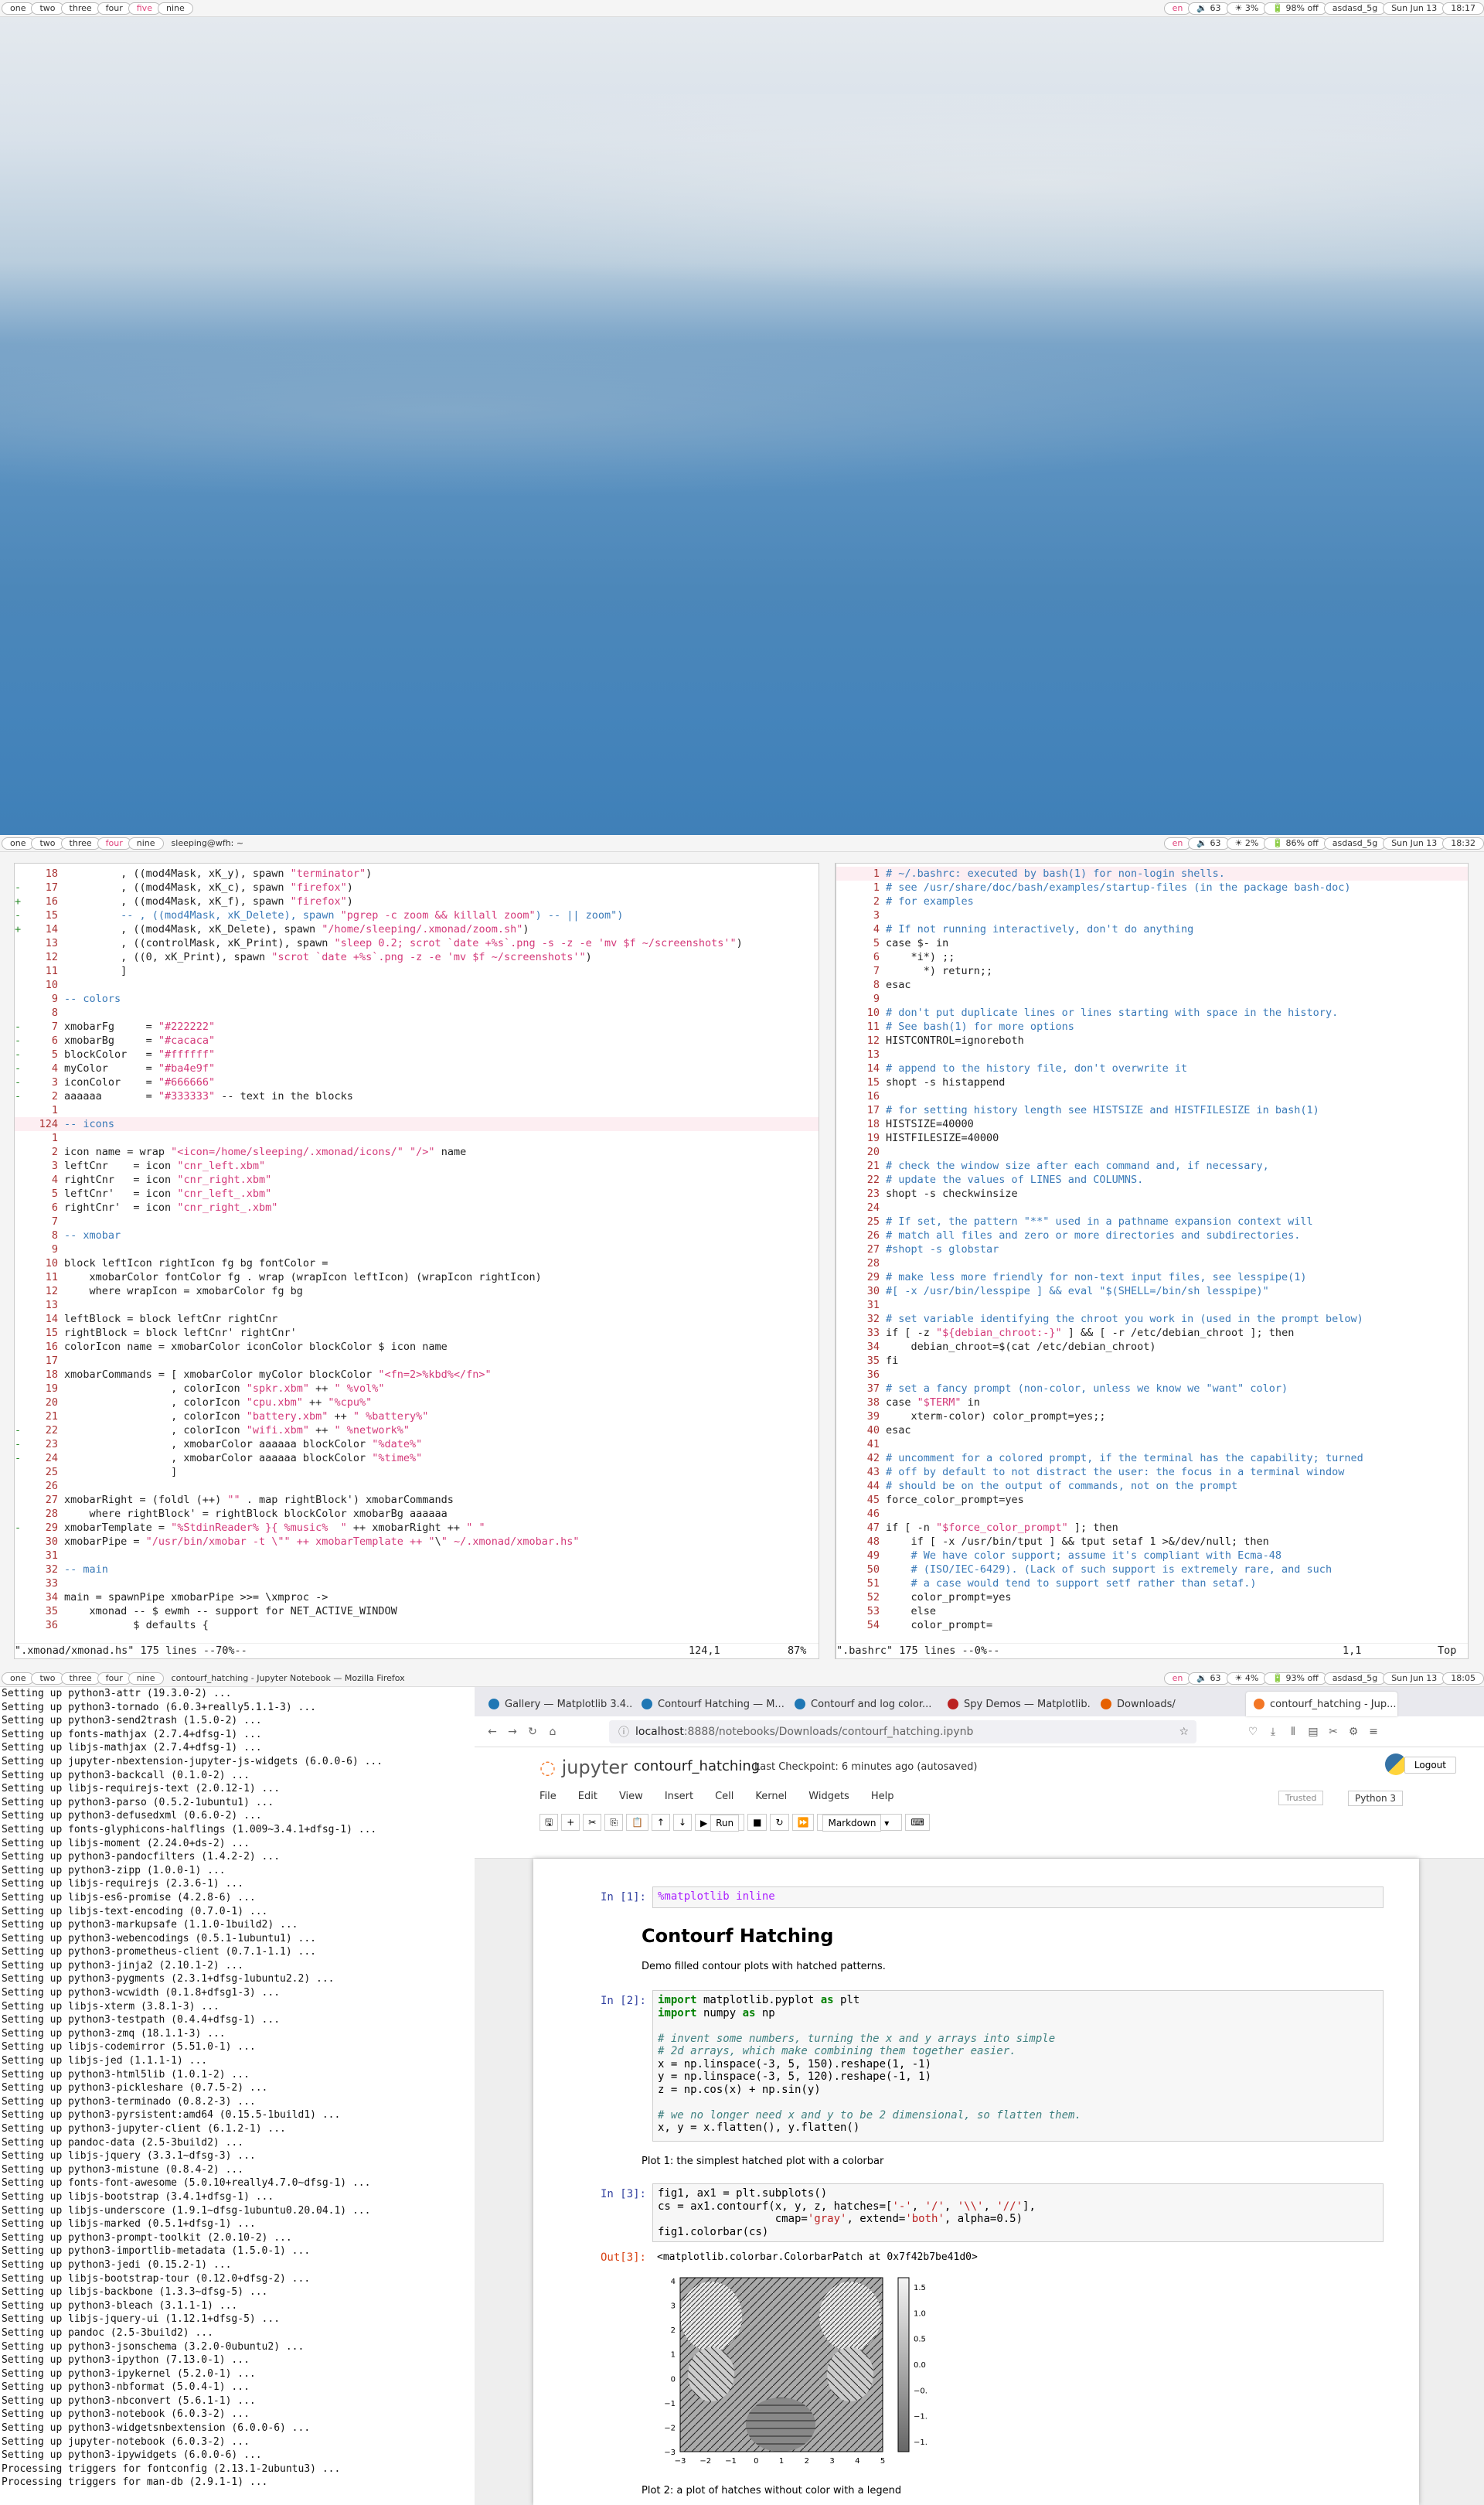  What do you see at coordinates (1333, 1732) in the screenshot?
I see `screenshot-icon: ✂` at bounding box center [1333, 1732].